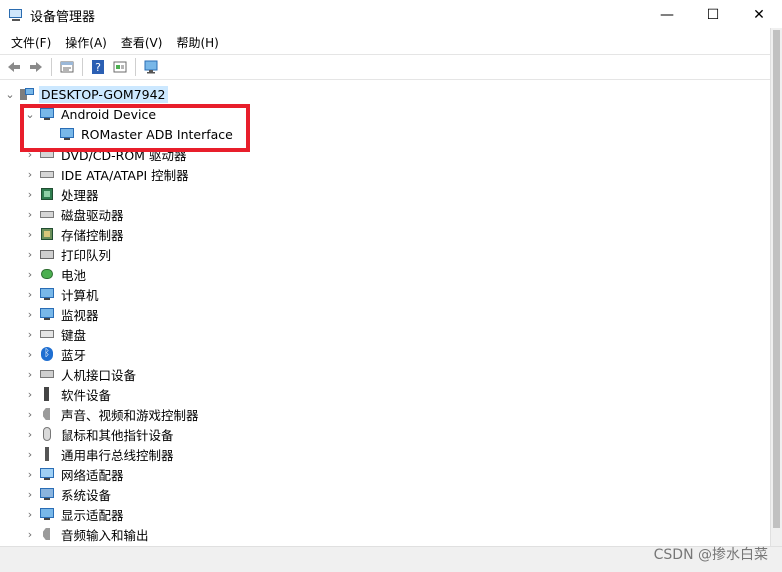 The height and width of the screenshot is (572, 782). I want to click on tree-item-ide: › IDE ATA/ATAPI 控制器, so click(107, 174).